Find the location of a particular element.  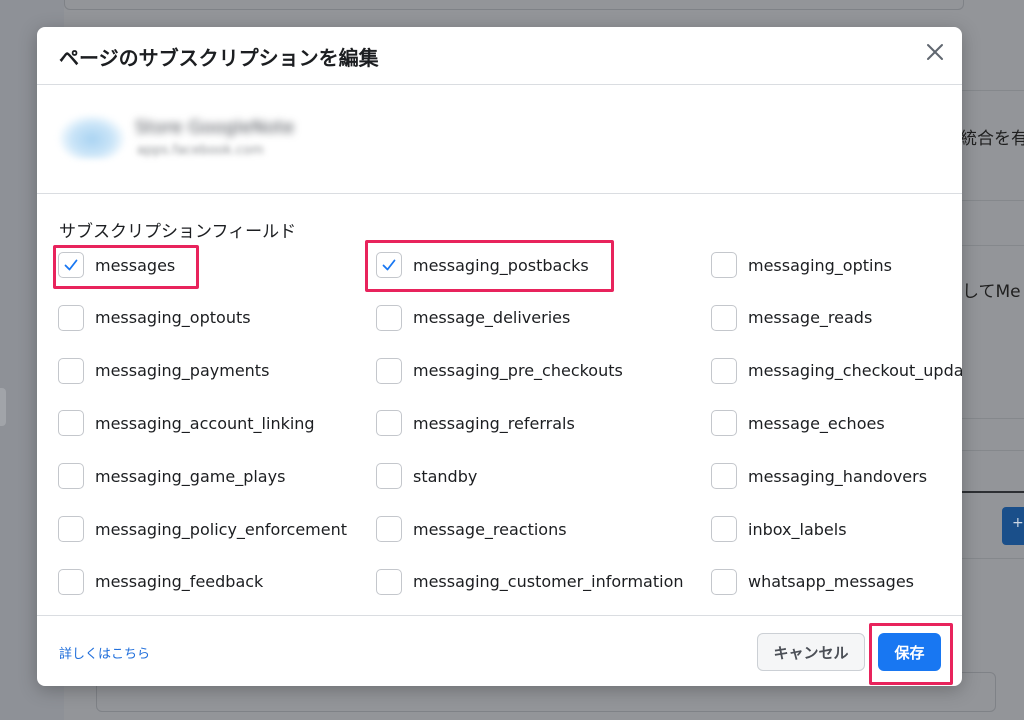

field-label: messages is located at coordinates (135, 265).